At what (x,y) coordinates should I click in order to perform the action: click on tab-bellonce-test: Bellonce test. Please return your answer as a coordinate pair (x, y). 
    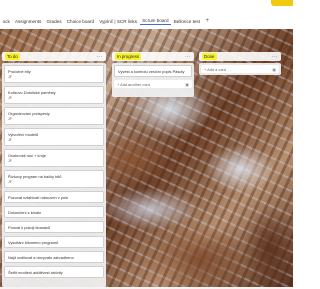
    Looking at the image, I should click on (187, 21).